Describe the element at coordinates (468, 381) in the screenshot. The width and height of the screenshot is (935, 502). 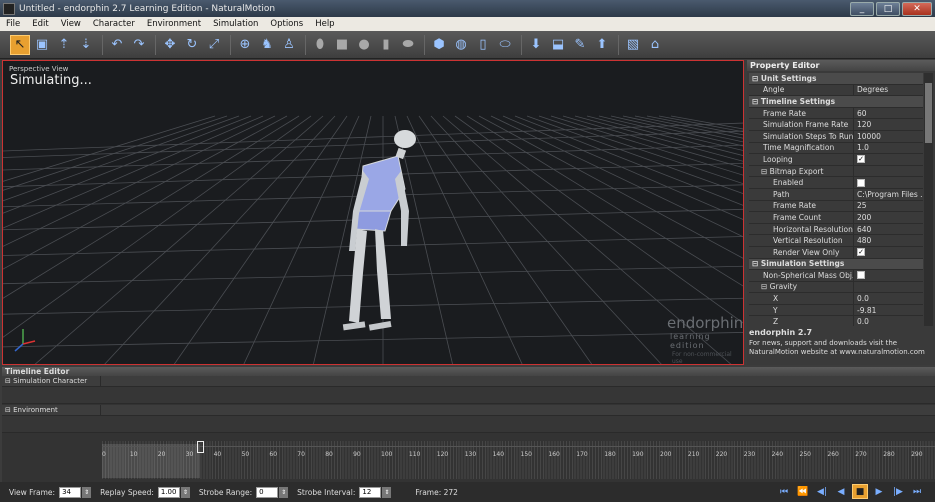
I see `track-simulation-character: ⊟ Simulation Character` at that location.